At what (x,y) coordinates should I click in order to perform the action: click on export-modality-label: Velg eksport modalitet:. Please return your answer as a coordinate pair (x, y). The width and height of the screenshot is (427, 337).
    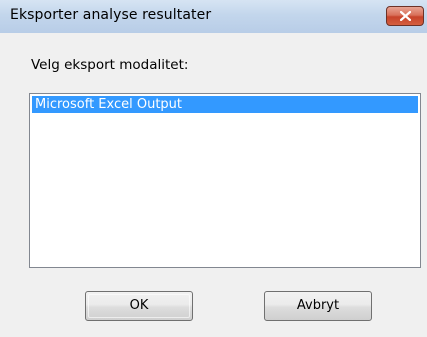
    Looking at the image, I should click on (110, 65).